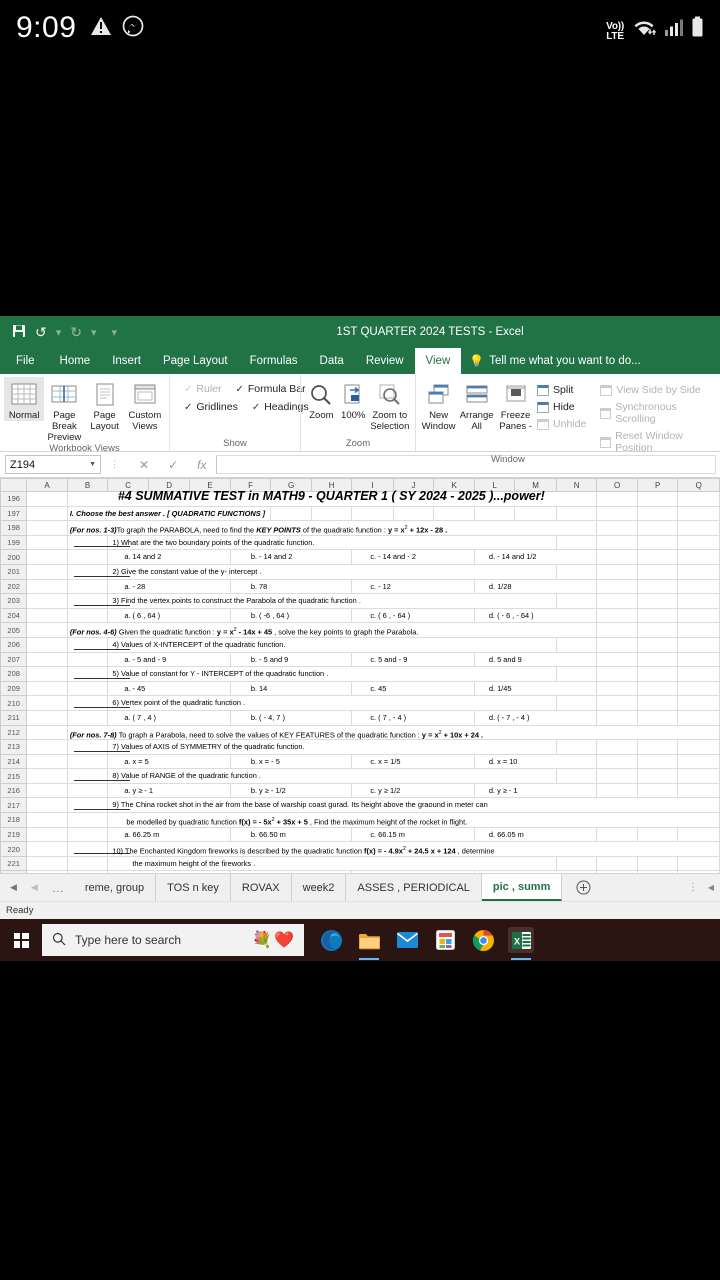 This screenshot has width=720, height=1280. What do you see at coordinates (698, 571) in the screenshot?
I see `cell-Q201` at bounding box center [698, 571].